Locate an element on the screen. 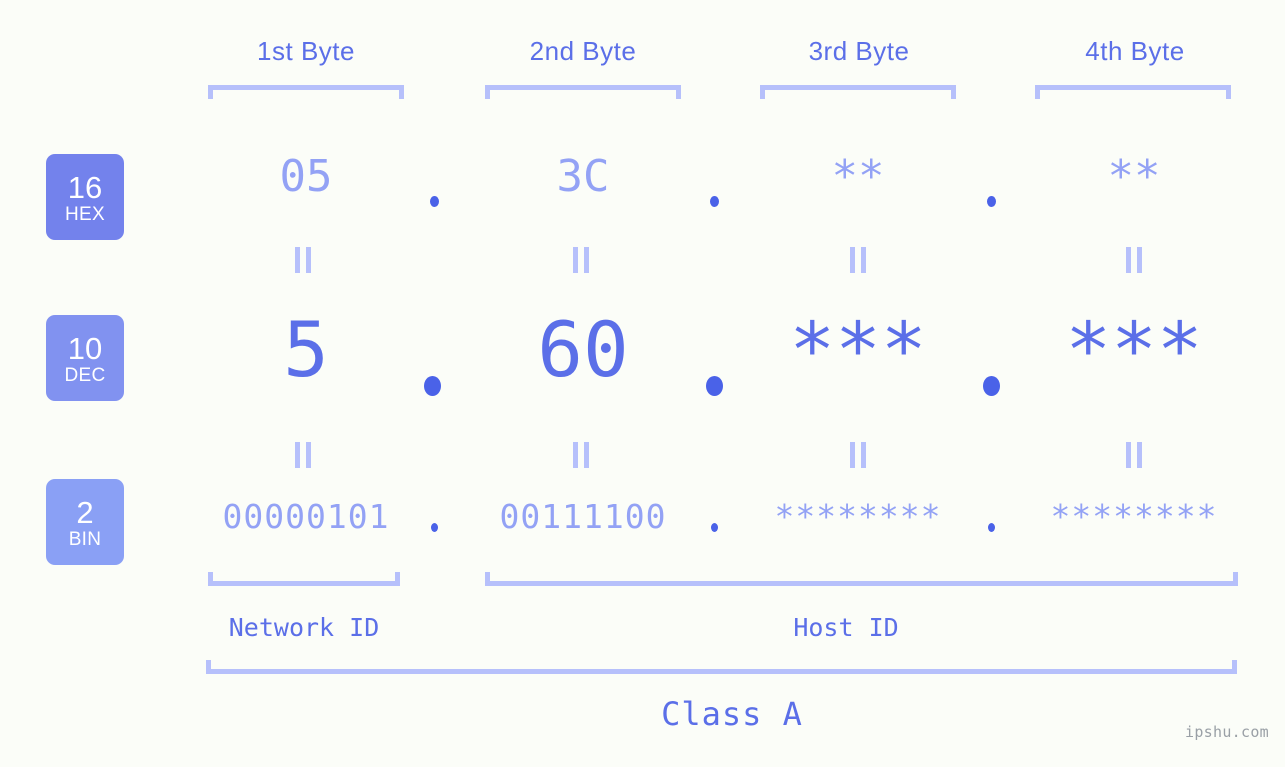 The image size is (1285, 767). bin-byte-2-value: 00111100 is located at coordinates (583, 516).